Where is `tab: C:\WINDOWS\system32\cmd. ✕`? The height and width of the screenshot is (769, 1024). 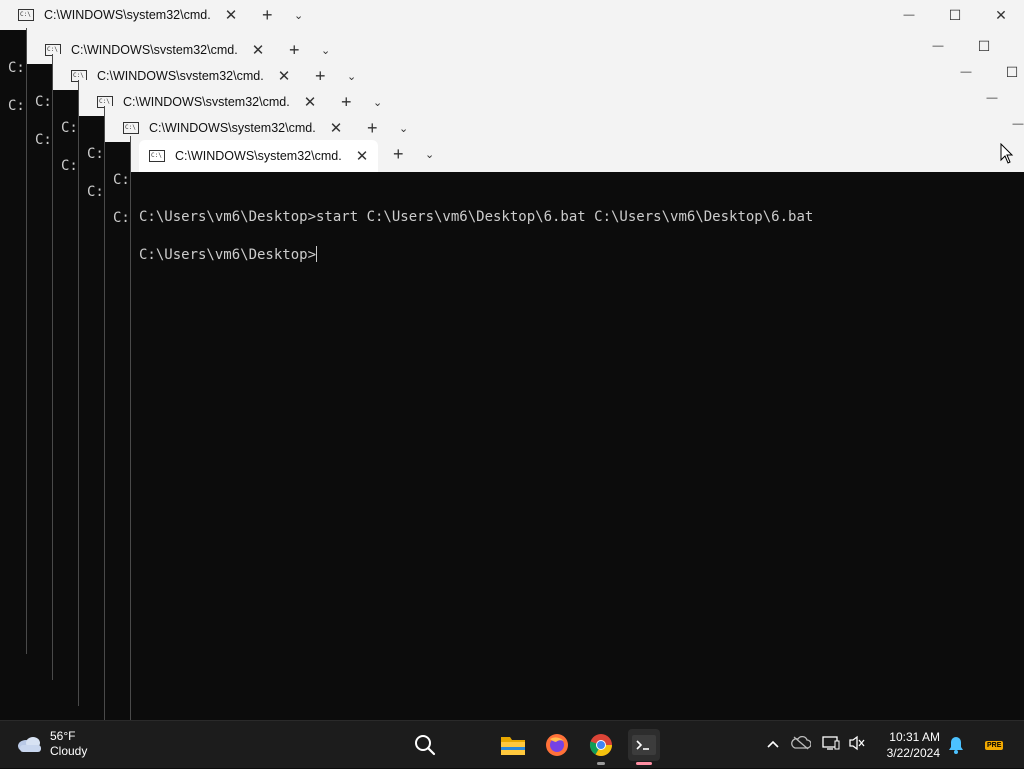 tab: C:\WINDOWS\system32\cmd. ✕ is located at coordinates (127, 15).